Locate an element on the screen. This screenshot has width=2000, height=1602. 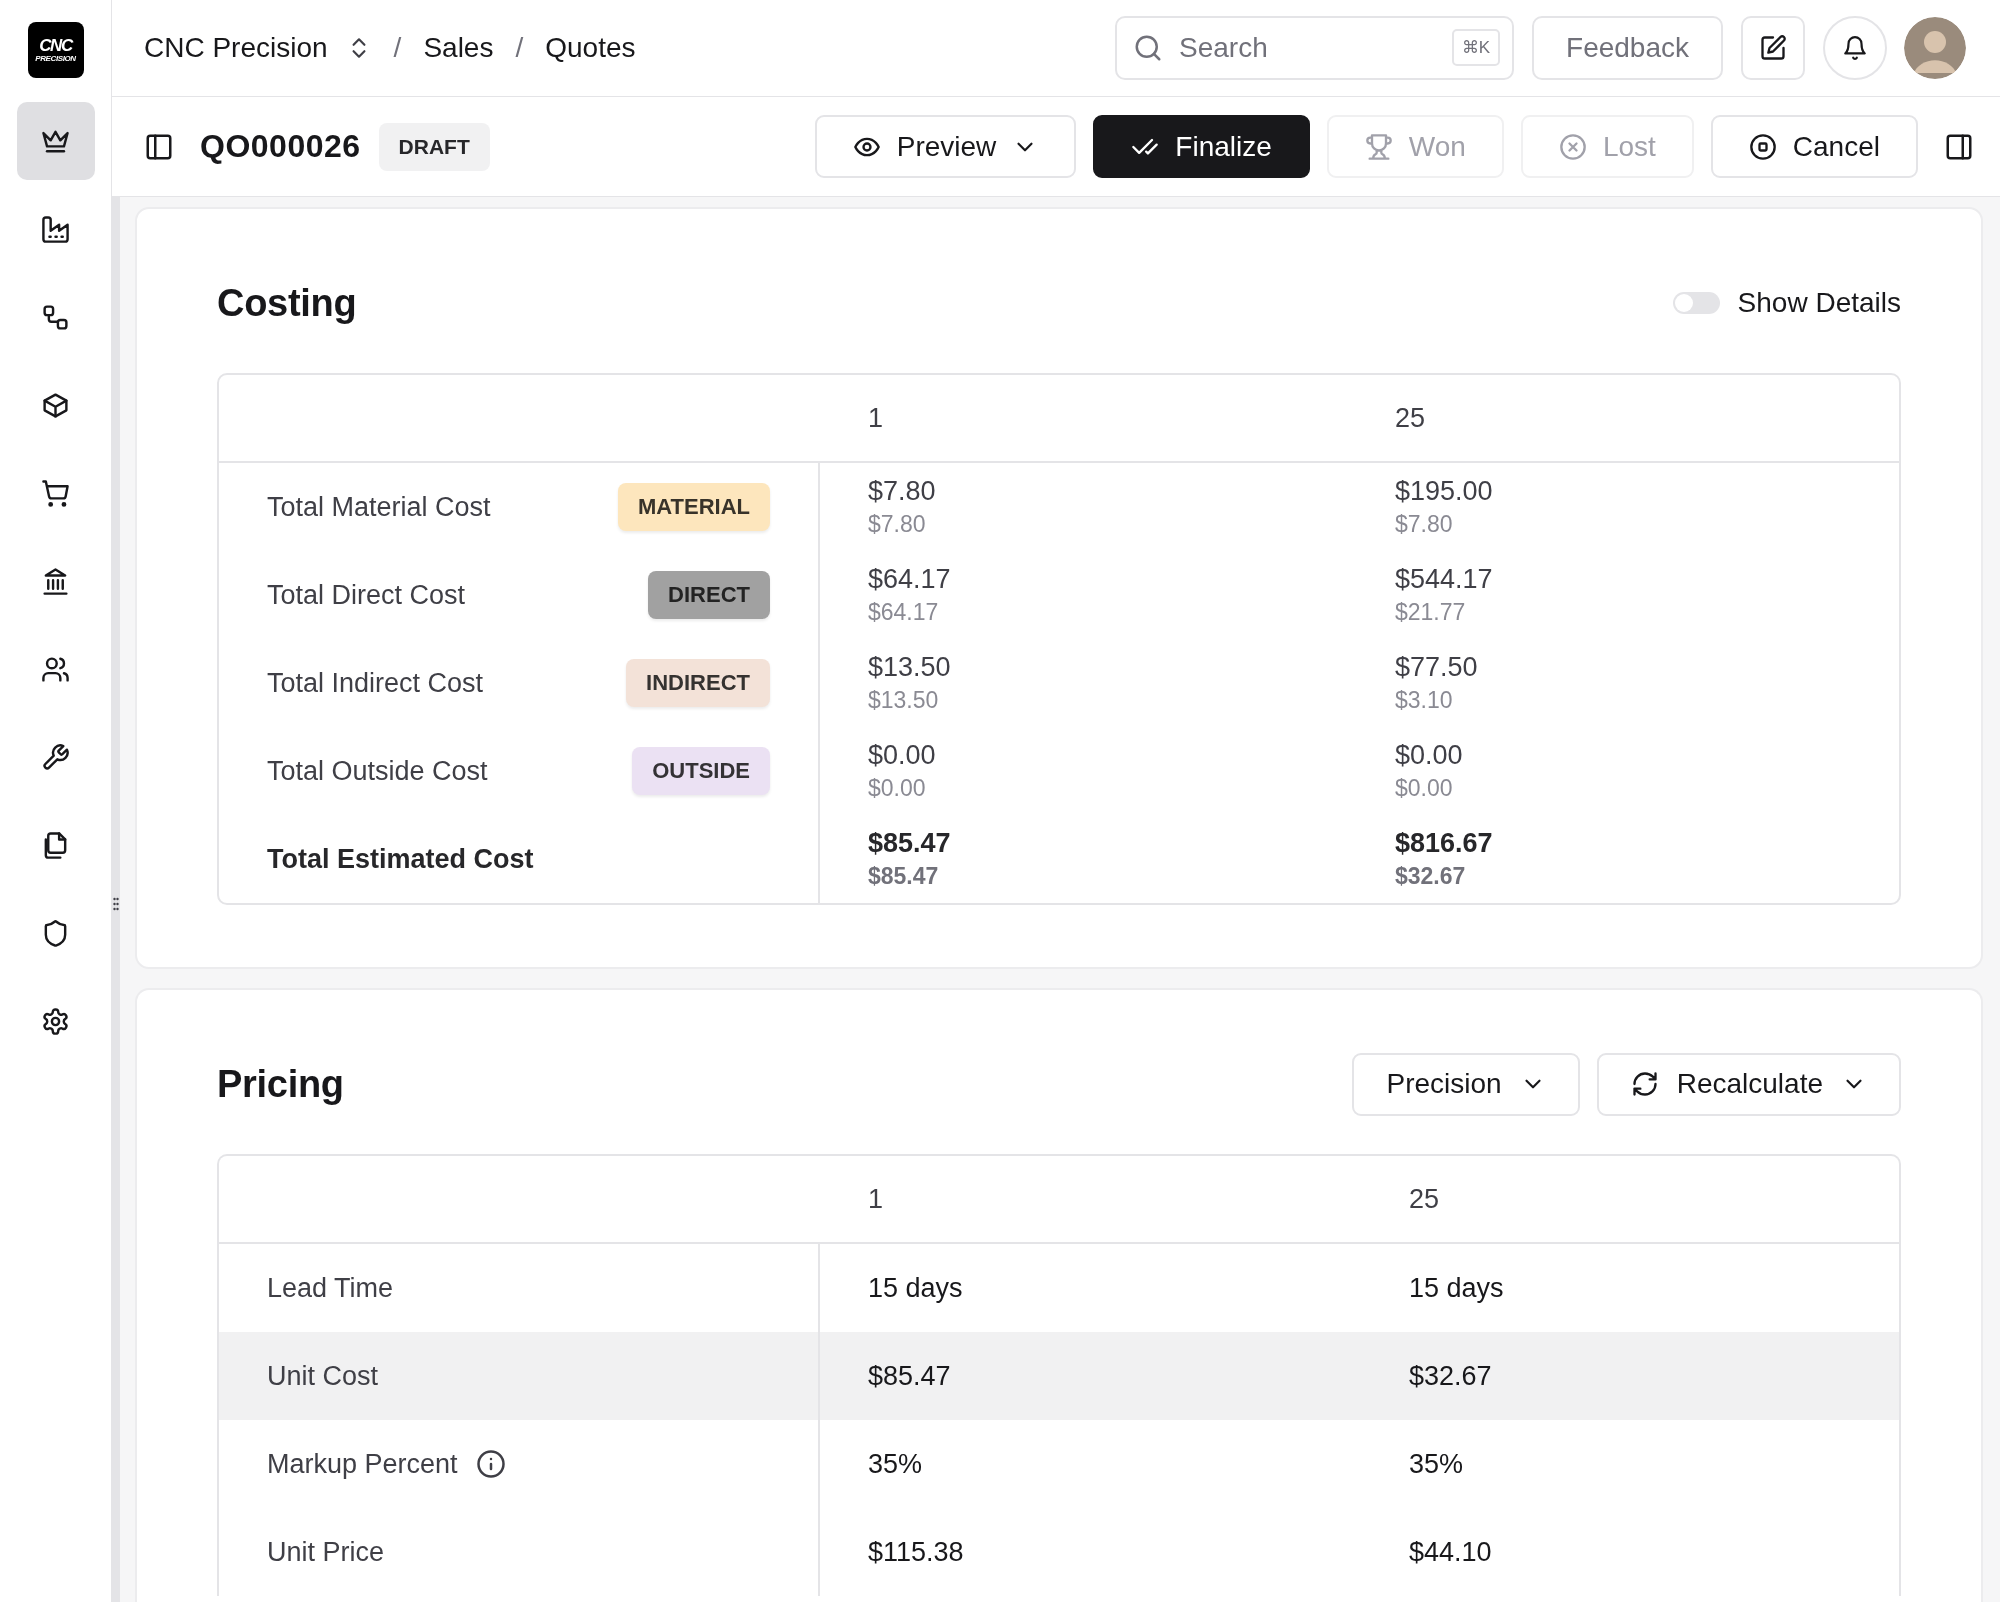
factory-icon is located at coordinates (55, 229).